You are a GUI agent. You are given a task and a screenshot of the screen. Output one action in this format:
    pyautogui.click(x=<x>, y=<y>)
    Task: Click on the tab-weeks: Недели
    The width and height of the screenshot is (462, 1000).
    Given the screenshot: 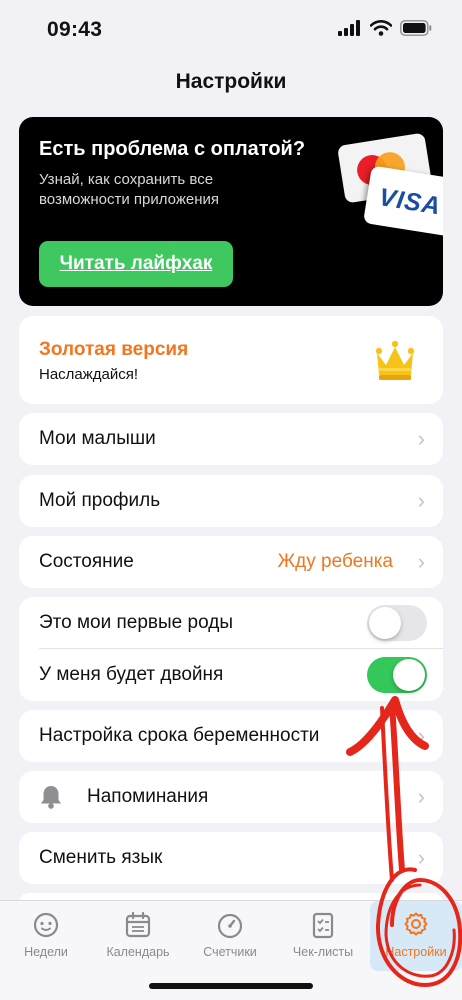 What is the action you would take?
    pyautogui.click(x=46, y=936)
    